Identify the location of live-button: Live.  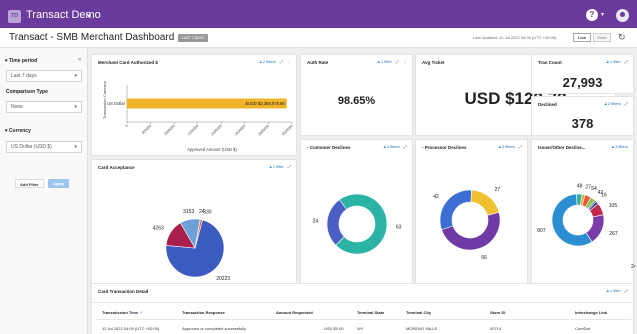
(582, 37).